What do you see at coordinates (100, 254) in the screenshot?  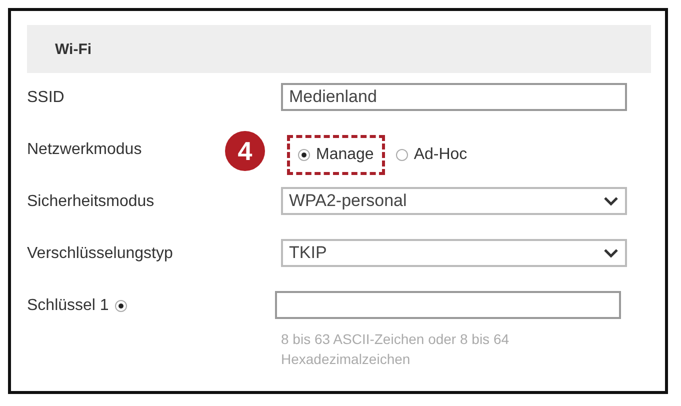 I see `field-label: Verschlüsselungstyp` at bounding box center [100, 254].